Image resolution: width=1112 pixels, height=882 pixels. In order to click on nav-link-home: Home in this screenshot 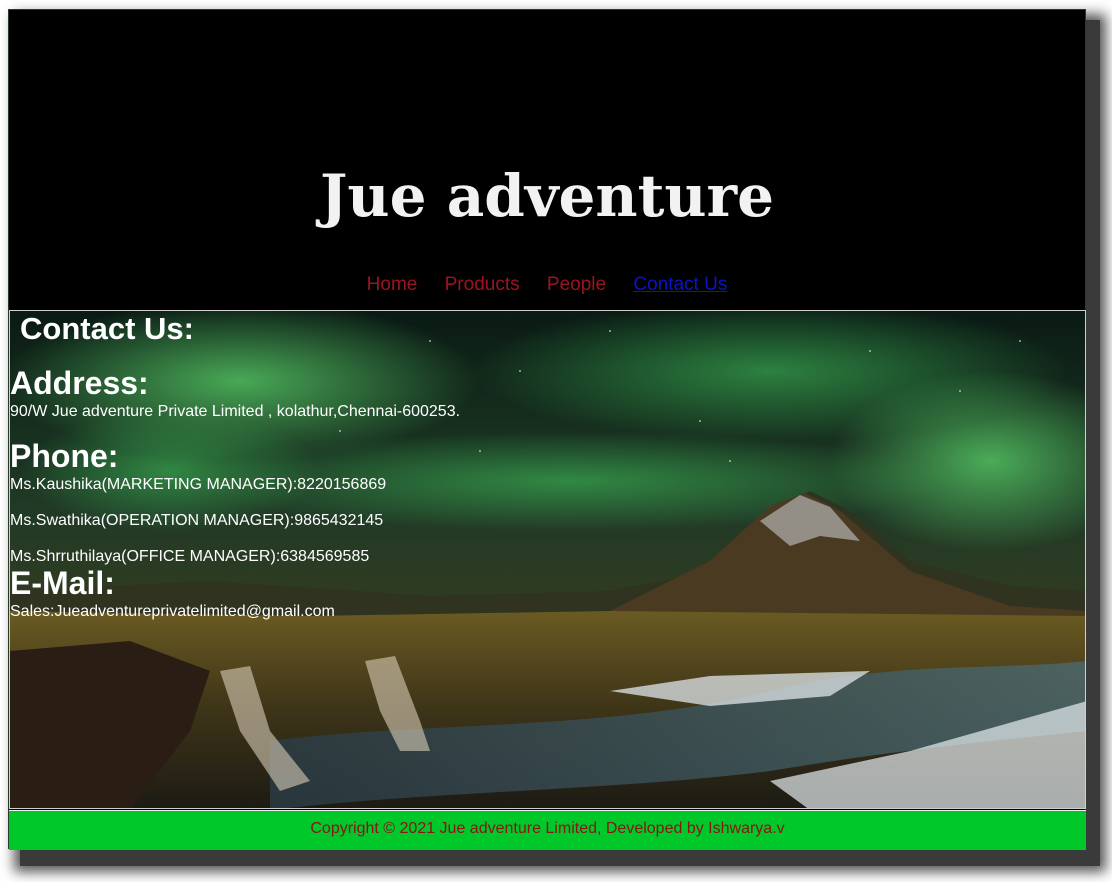, I will do `click(392, 284)`.